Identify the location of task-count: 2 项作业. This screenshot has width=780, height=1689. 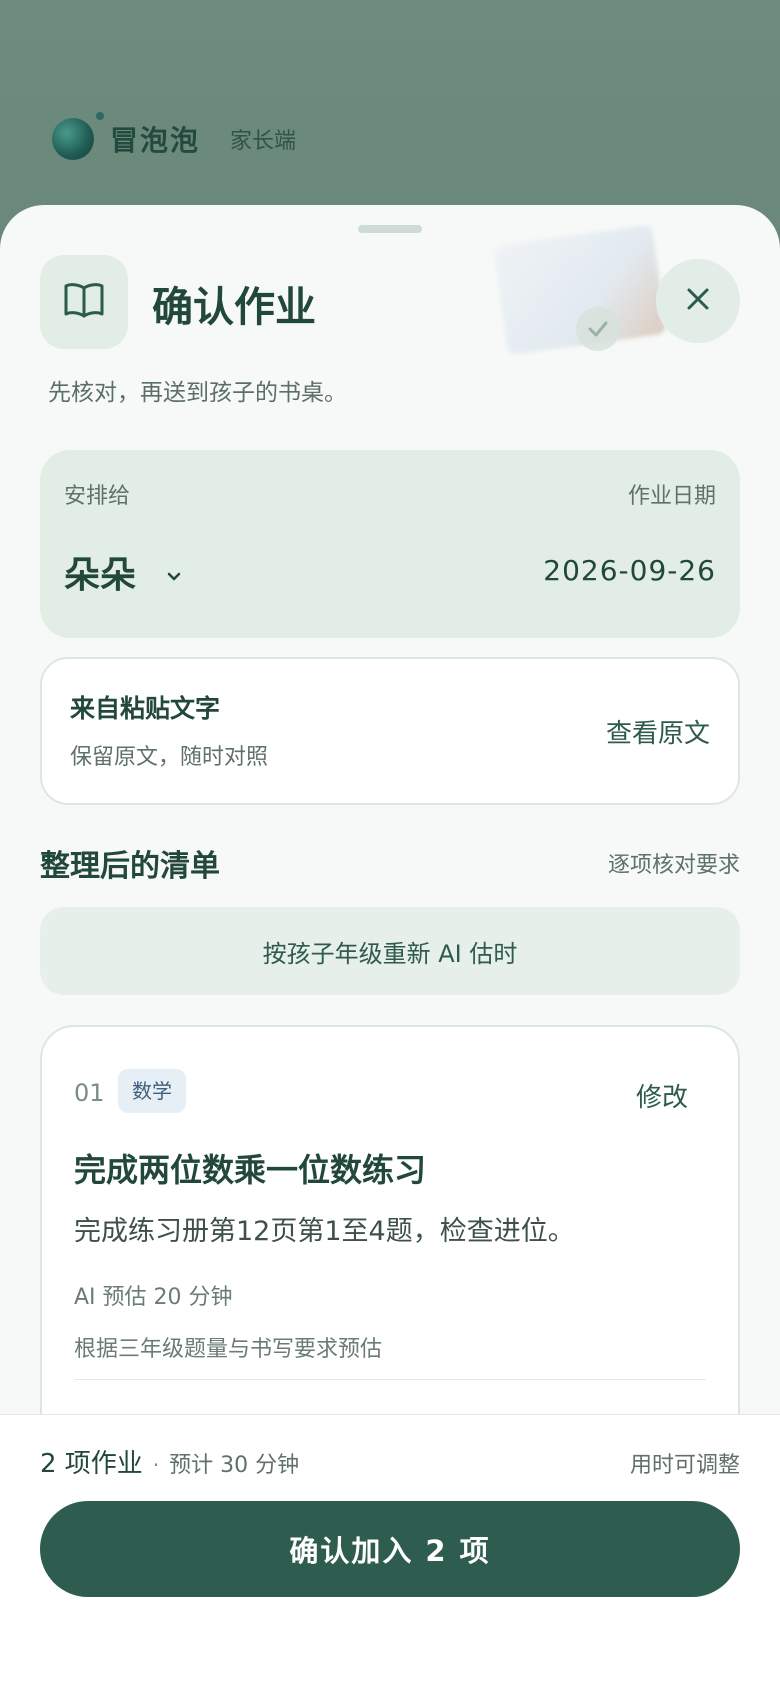
(91, 1464).